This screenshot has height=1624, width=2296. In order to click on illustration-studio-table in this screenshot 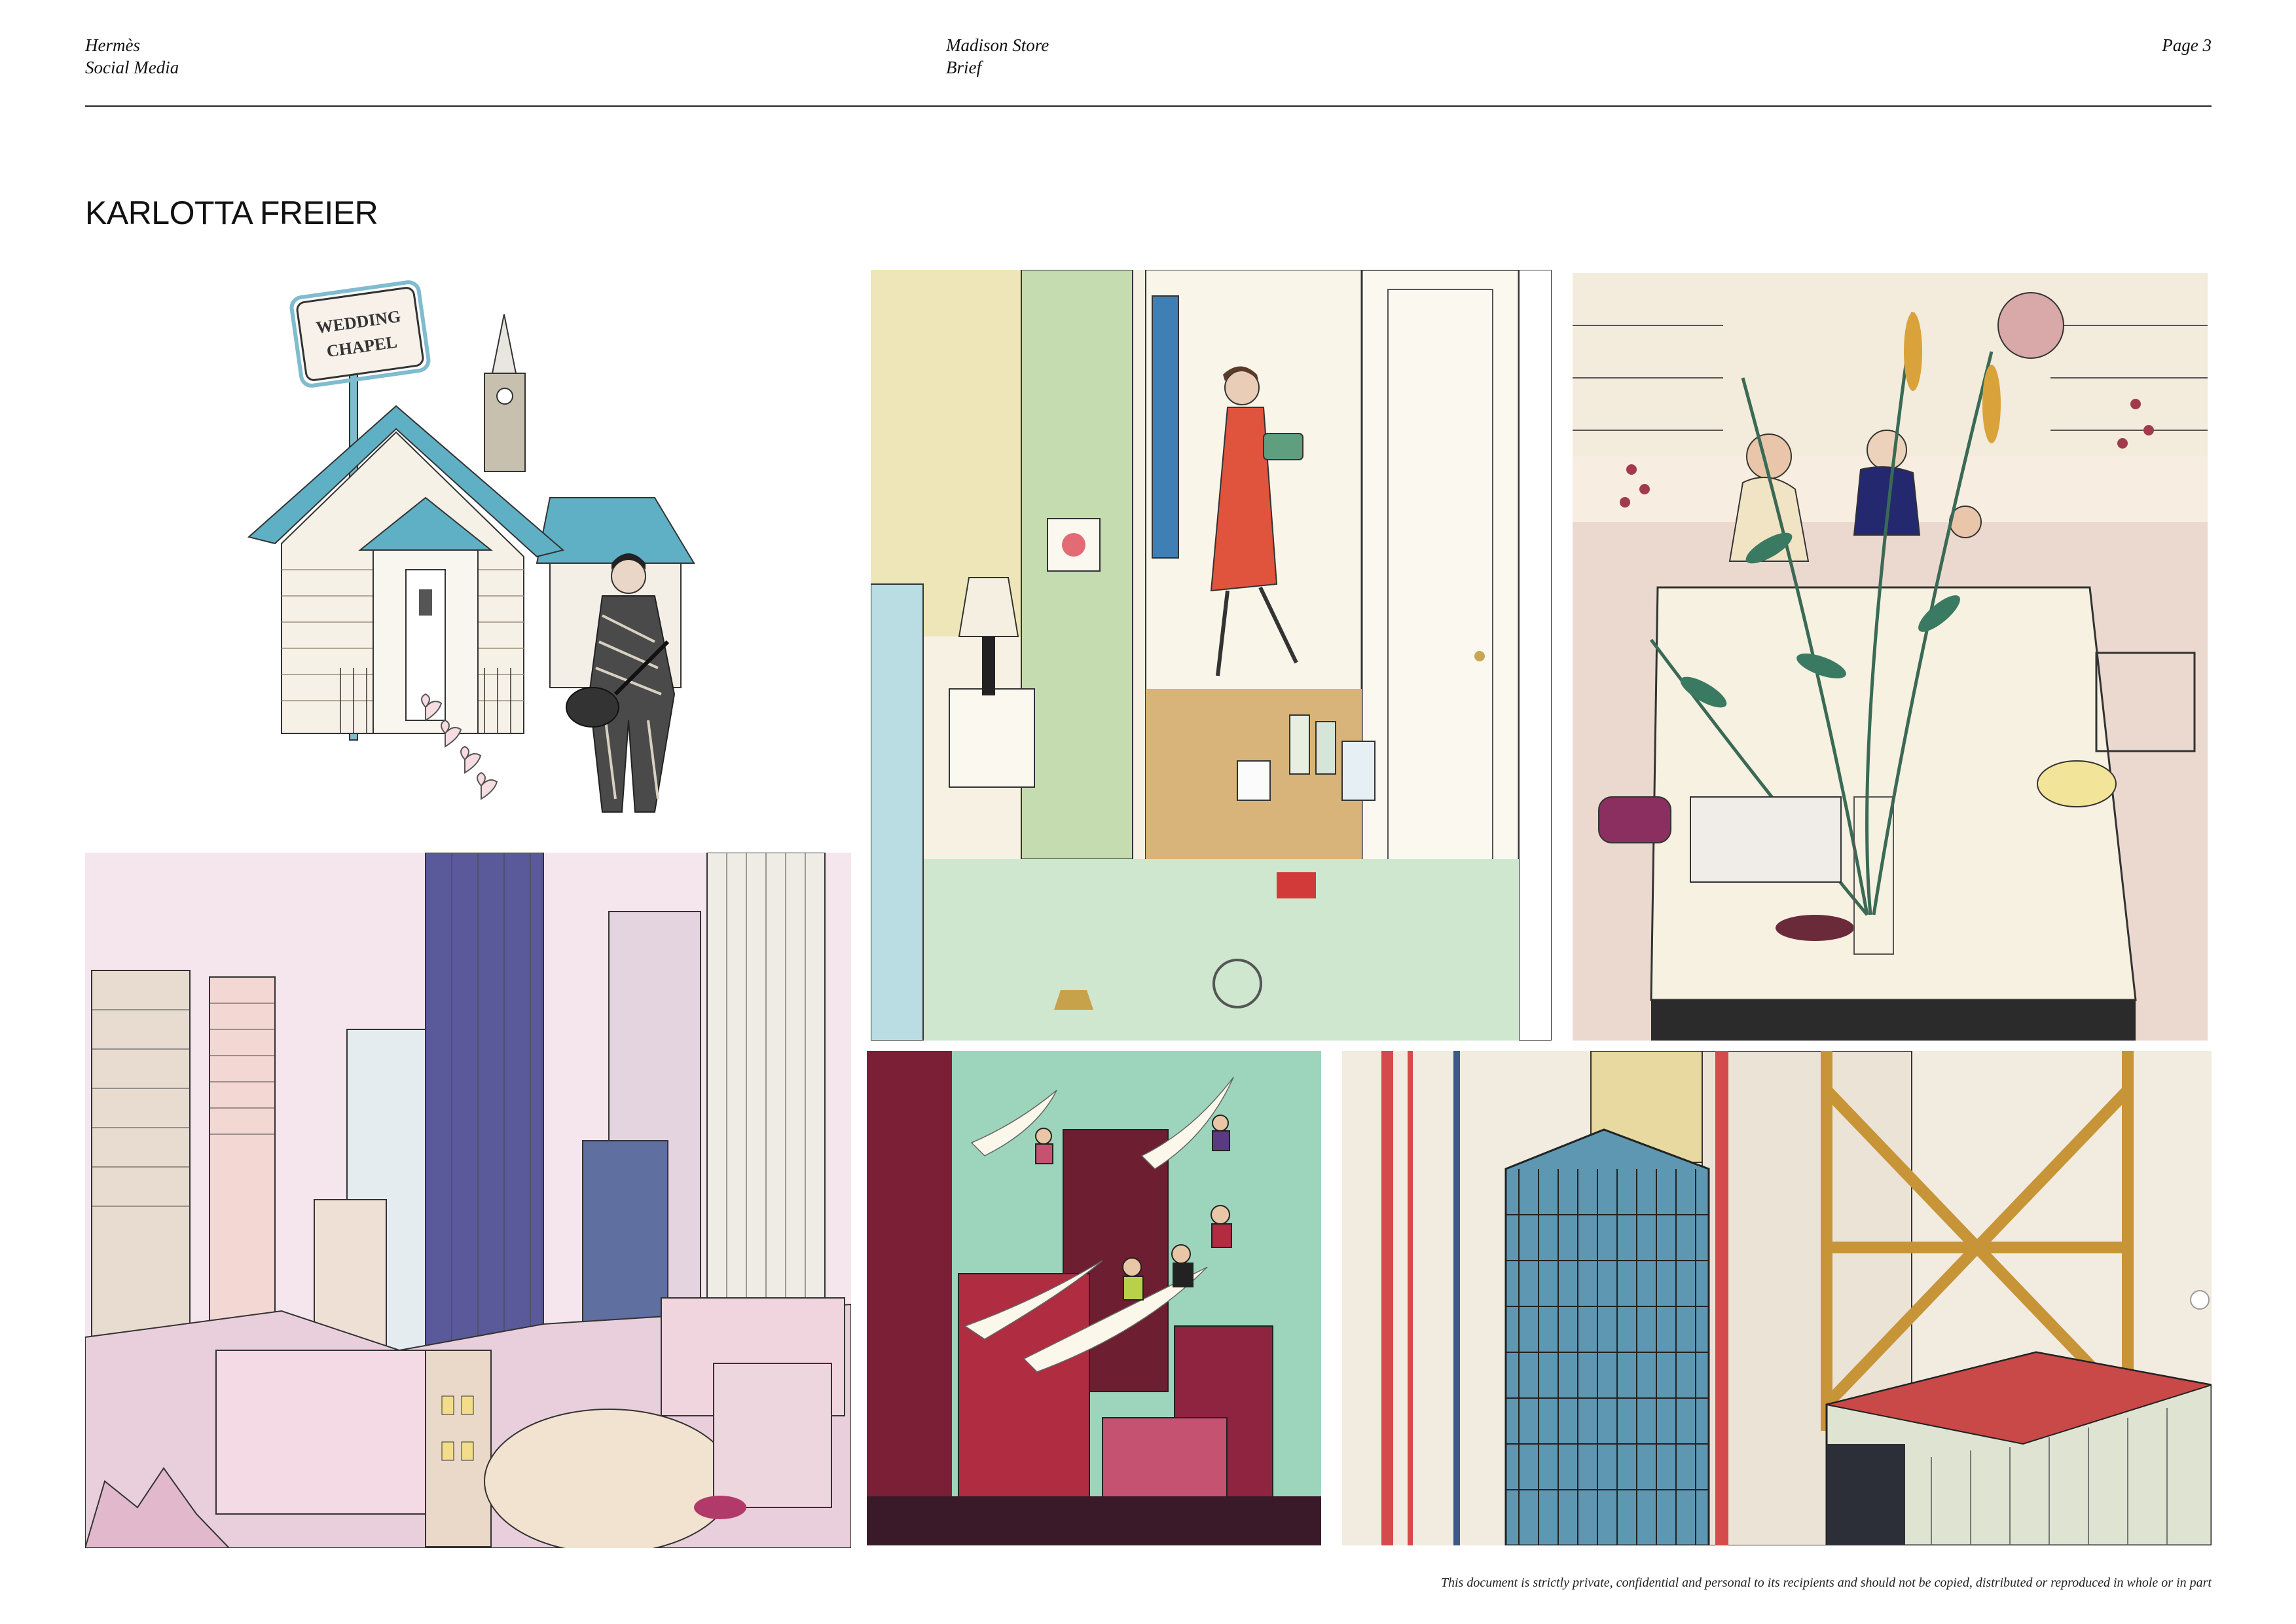, I will do `click(1890, 657)`.